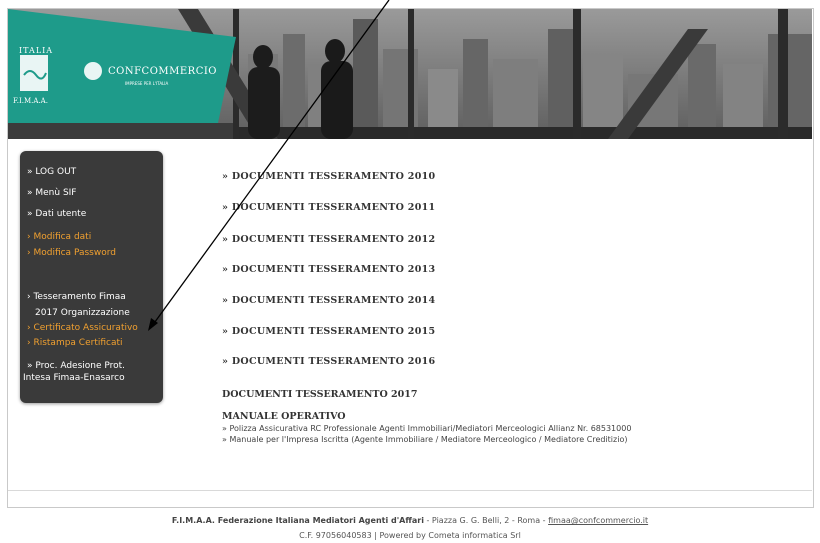 The image size is (820, 543). What do you see at coordinates (486, 520) in the screenshot?
I see `footer-address: - Piazza G. G. Belli, 2 - Roma -` at bounding box center [486, 520].